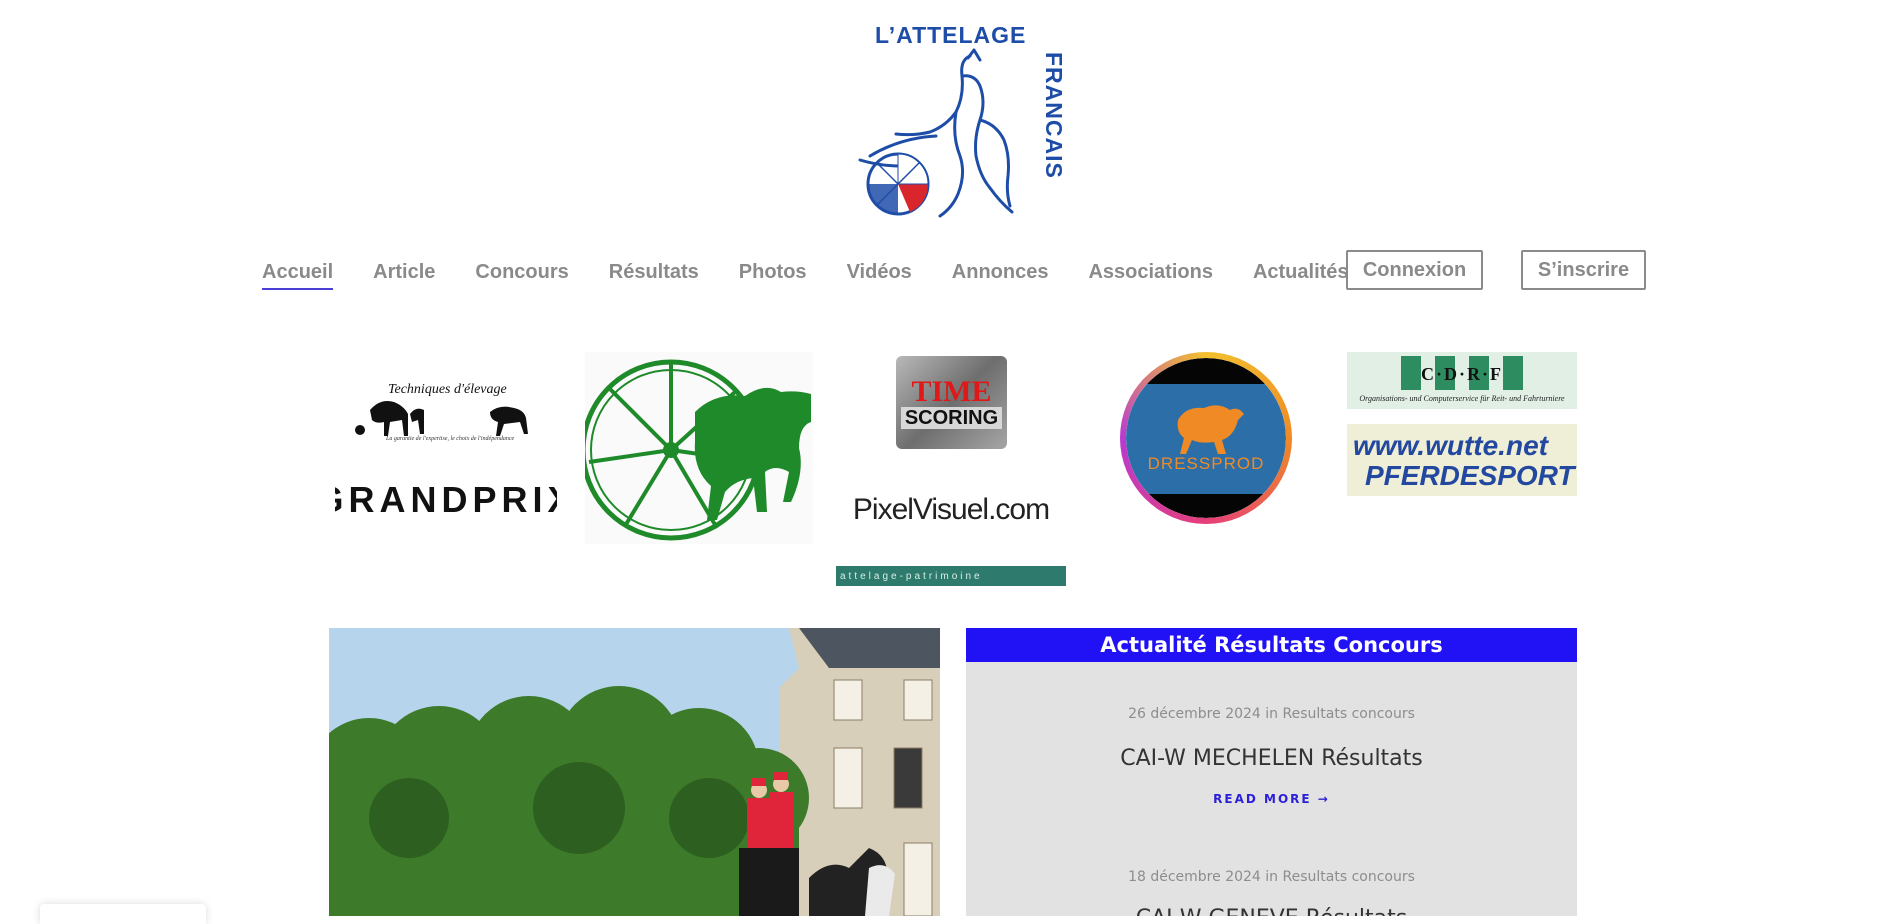 This screenshot has height=924, width=1901. I want to click on nav-item-annonces: Annonces, so click(1000, 272).